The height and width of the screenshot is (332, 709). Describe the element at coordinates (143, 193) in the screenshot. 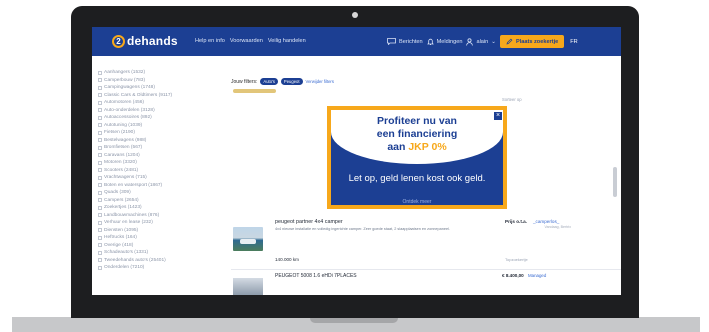

I see `sidebar-category: Quads (309)` at that location.